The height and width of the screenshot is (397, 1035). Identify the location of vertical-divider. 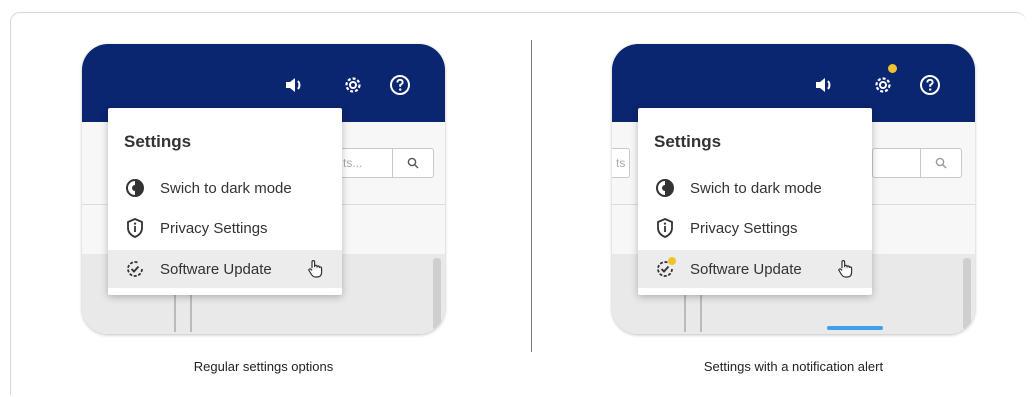
(531, 196).